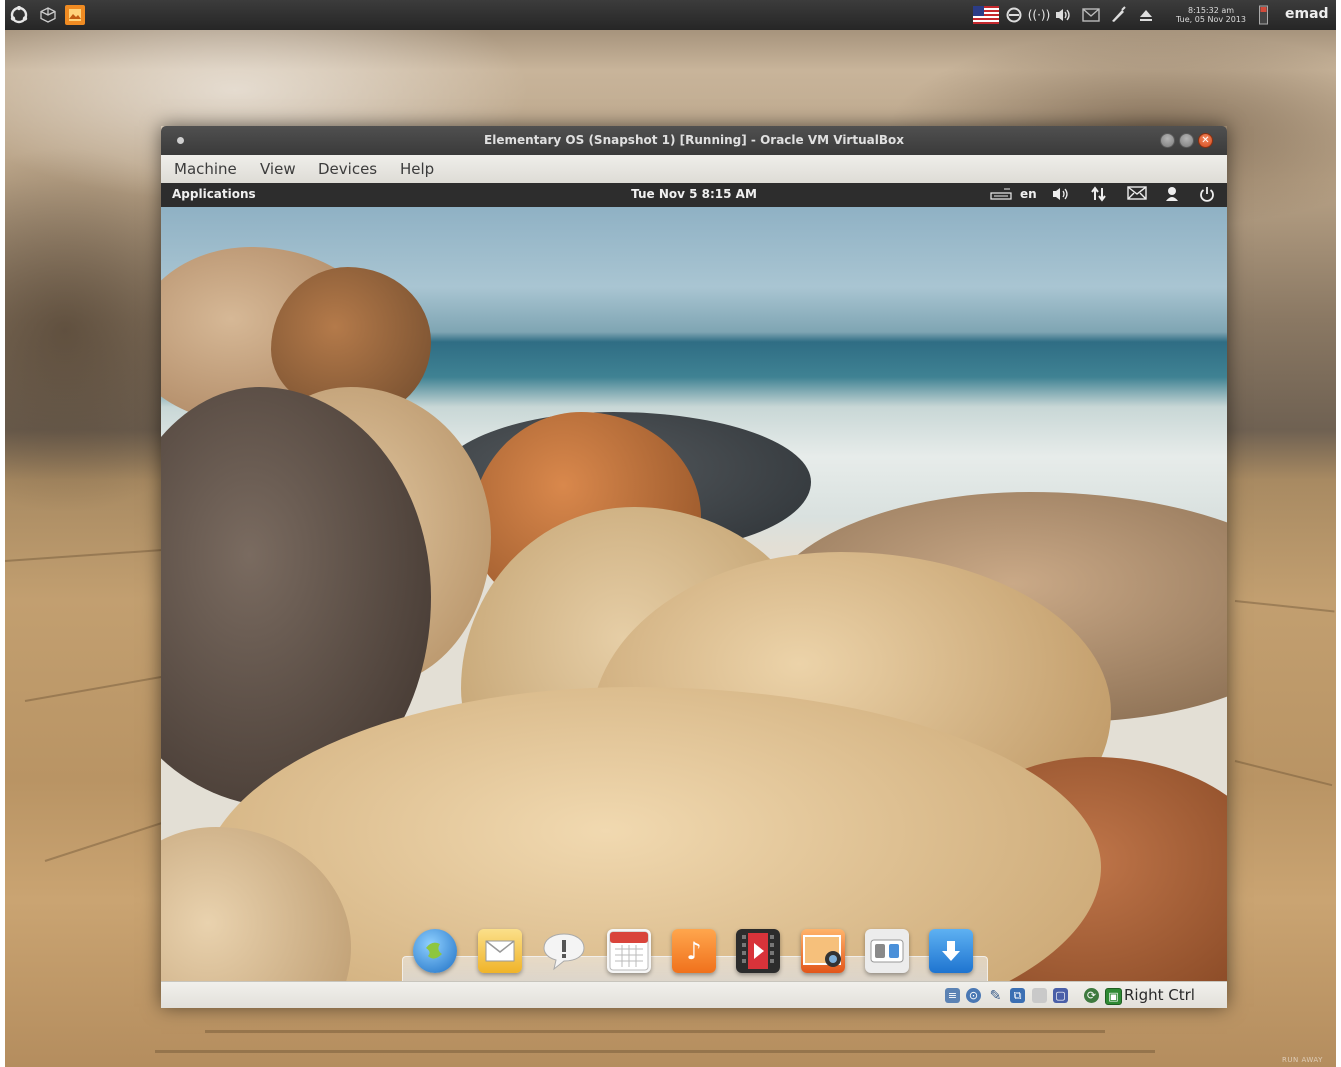  I want to click on usb-icon: ✎, so click(995, 996).